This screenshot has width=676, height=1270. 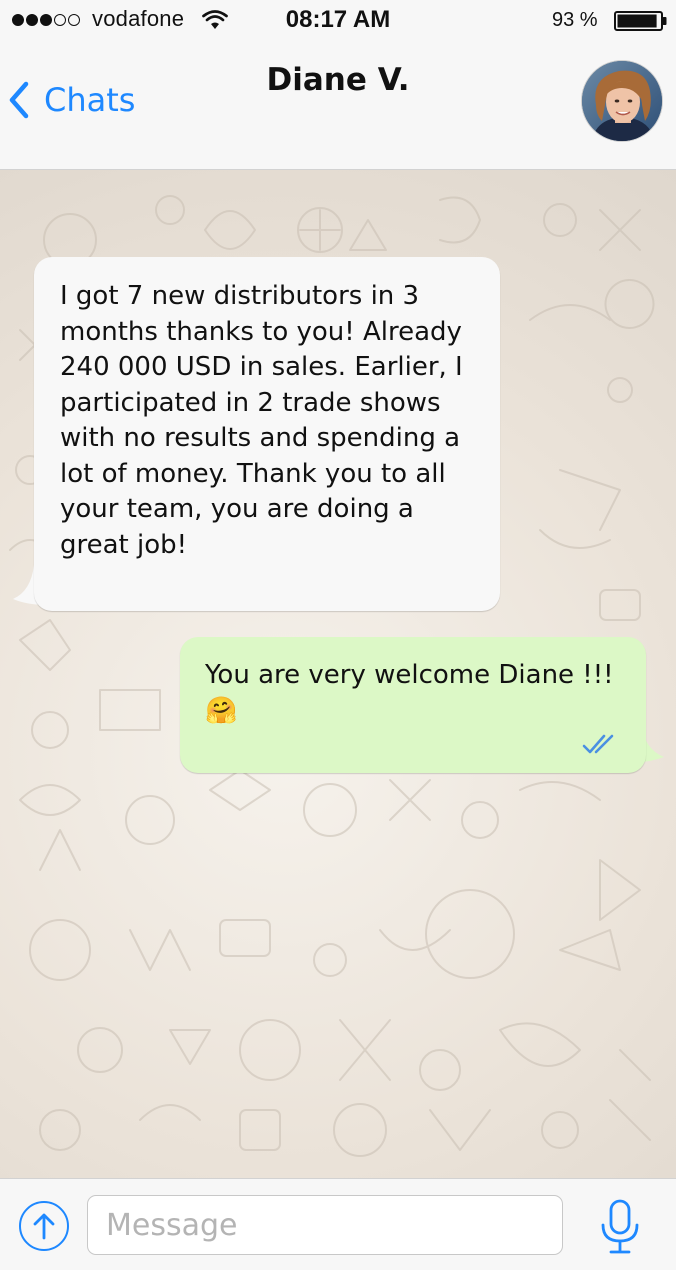 I want to click on message-input, so click(x=325, y=1225).